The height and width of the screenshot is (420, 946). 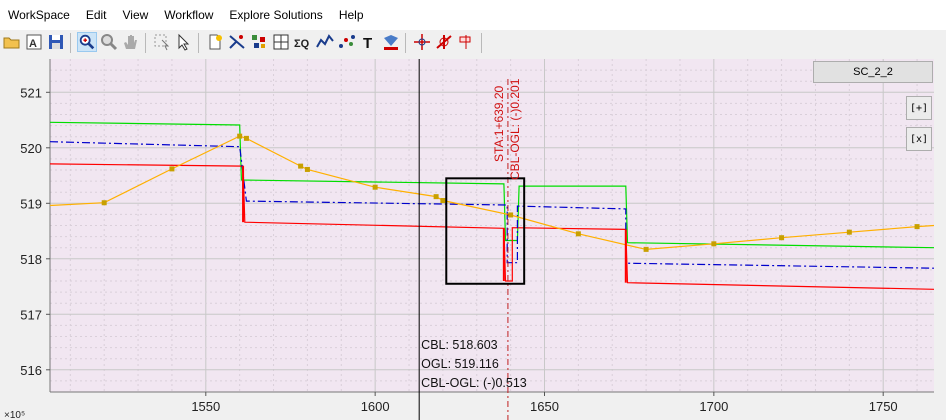 What do you see at coordinates (39, 15) in the screenshot?
I see `menu-workspace: WorkSpace` at bounding box center [39, 15].